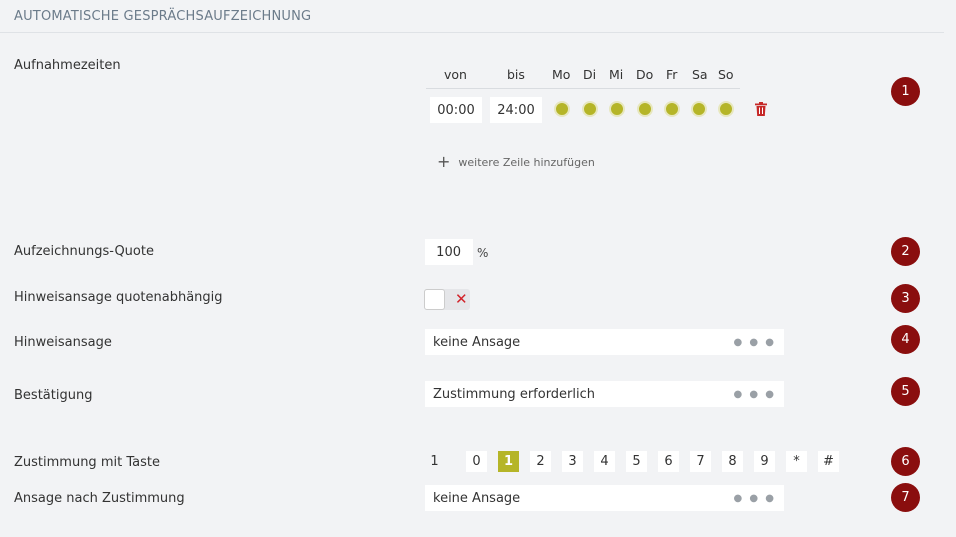 This screenshot has width=956, height=537. Describe the element at coordinates (761, 109) in the screenshot. I see `trash-icon` at that location.